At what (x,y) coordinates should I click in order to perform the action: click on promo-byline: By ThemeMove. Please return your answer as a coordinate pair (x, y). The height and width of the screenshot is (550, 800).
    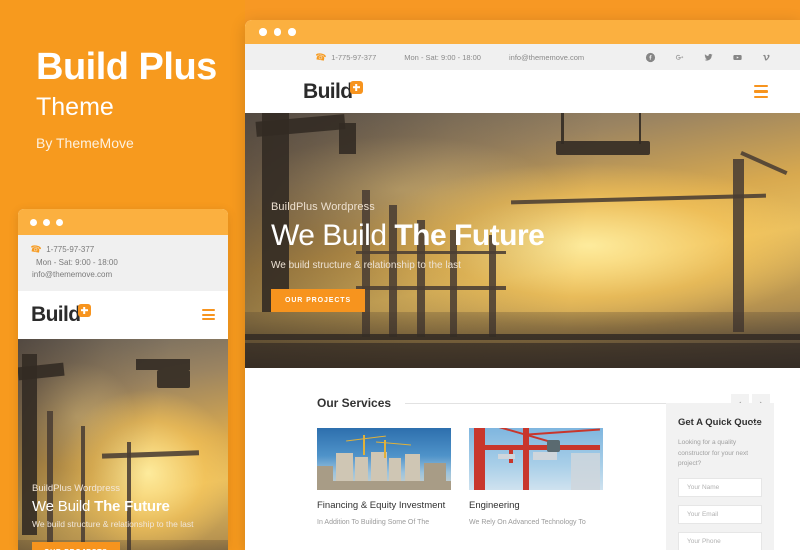
    Looking at the image, I should click on (85, 143).